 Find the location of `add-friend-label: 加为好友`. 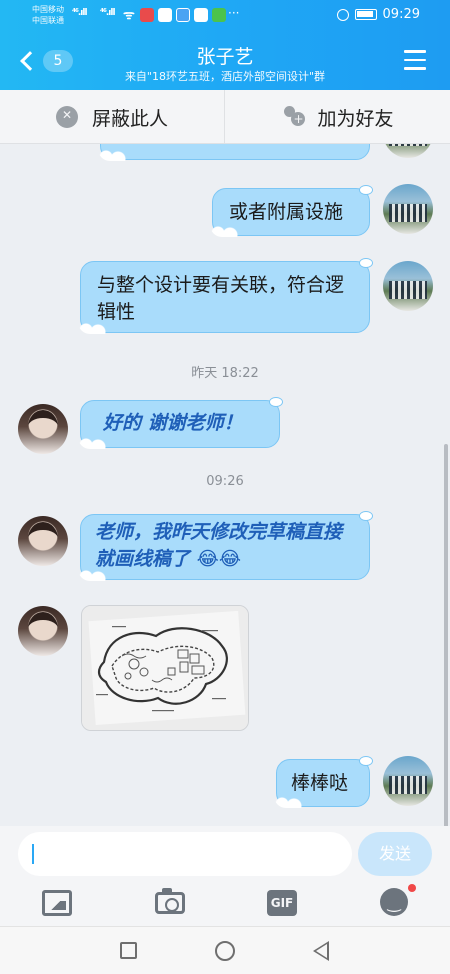

add-friend-label: 加为好友 is located at coordinates (355, 118).